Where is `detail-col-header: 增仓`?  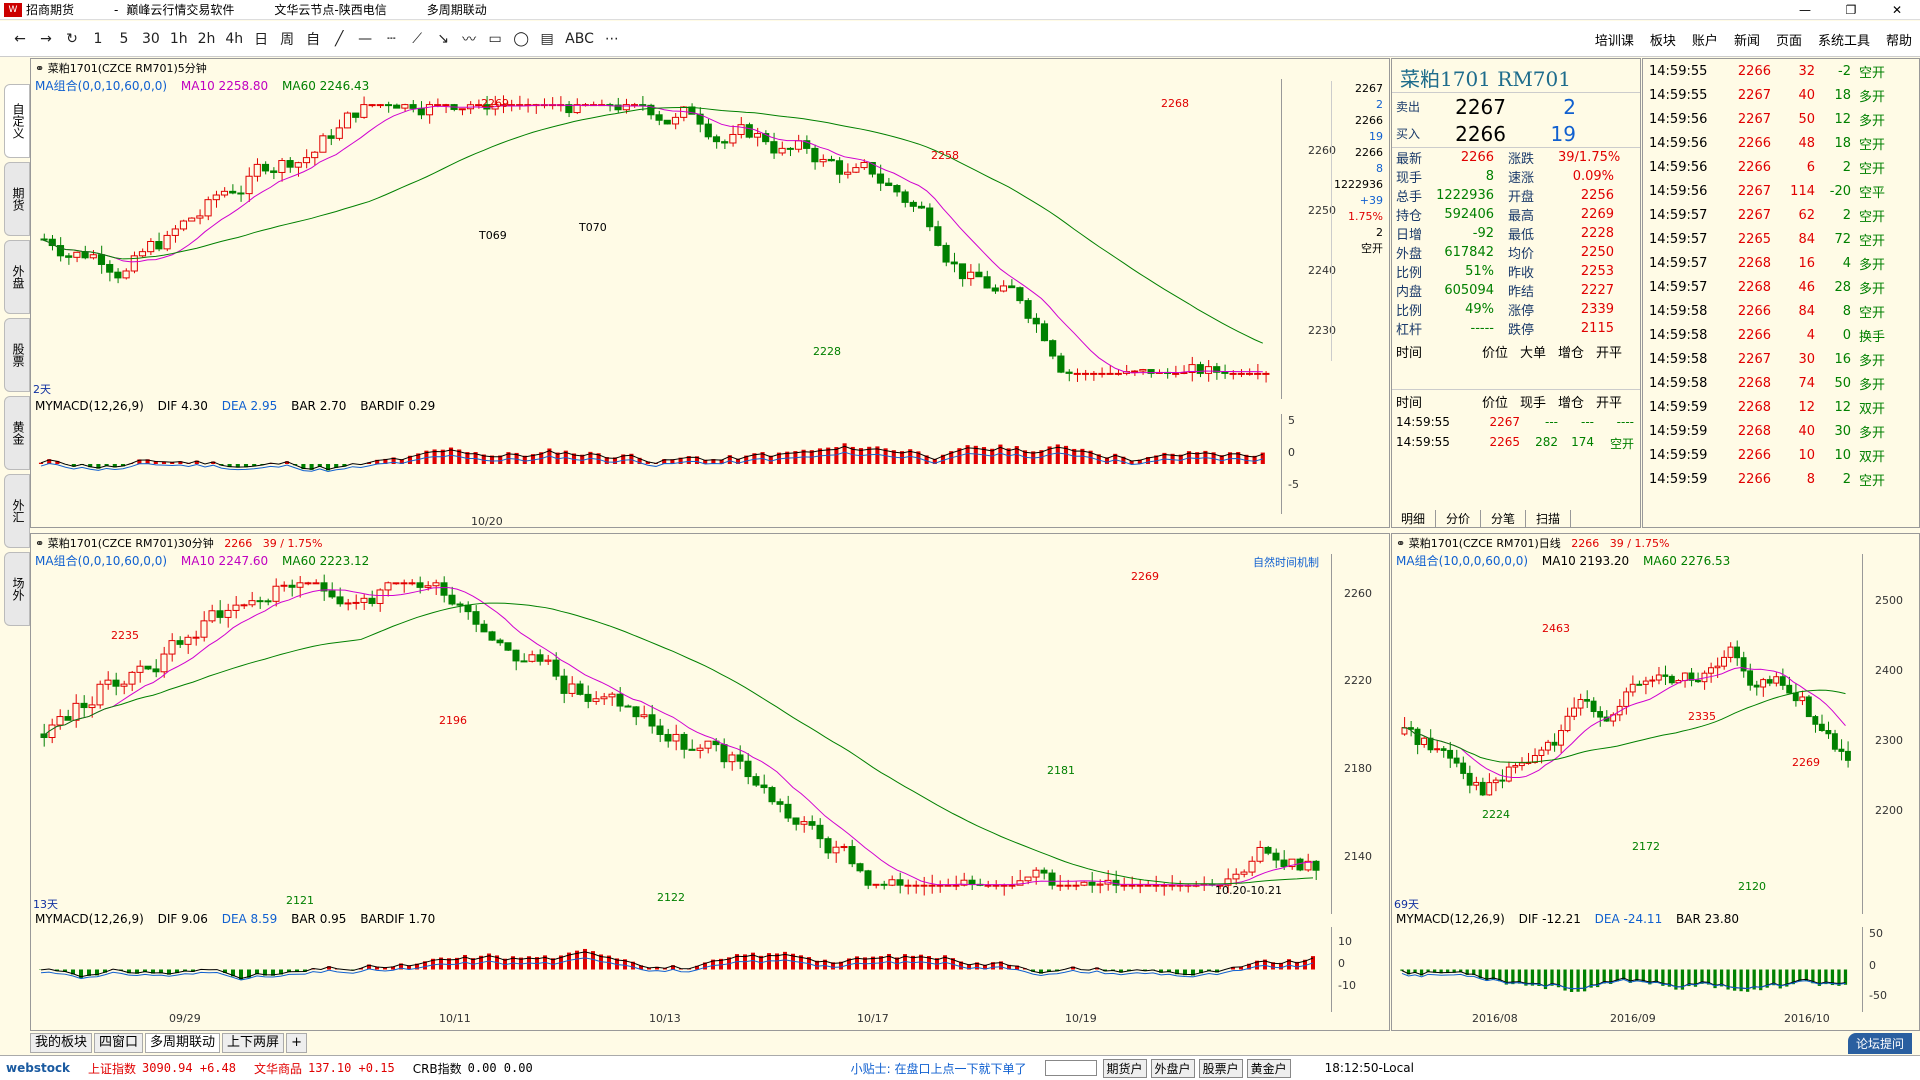 detail-col-header: 增仓 is located at coordinates (1571, 353).